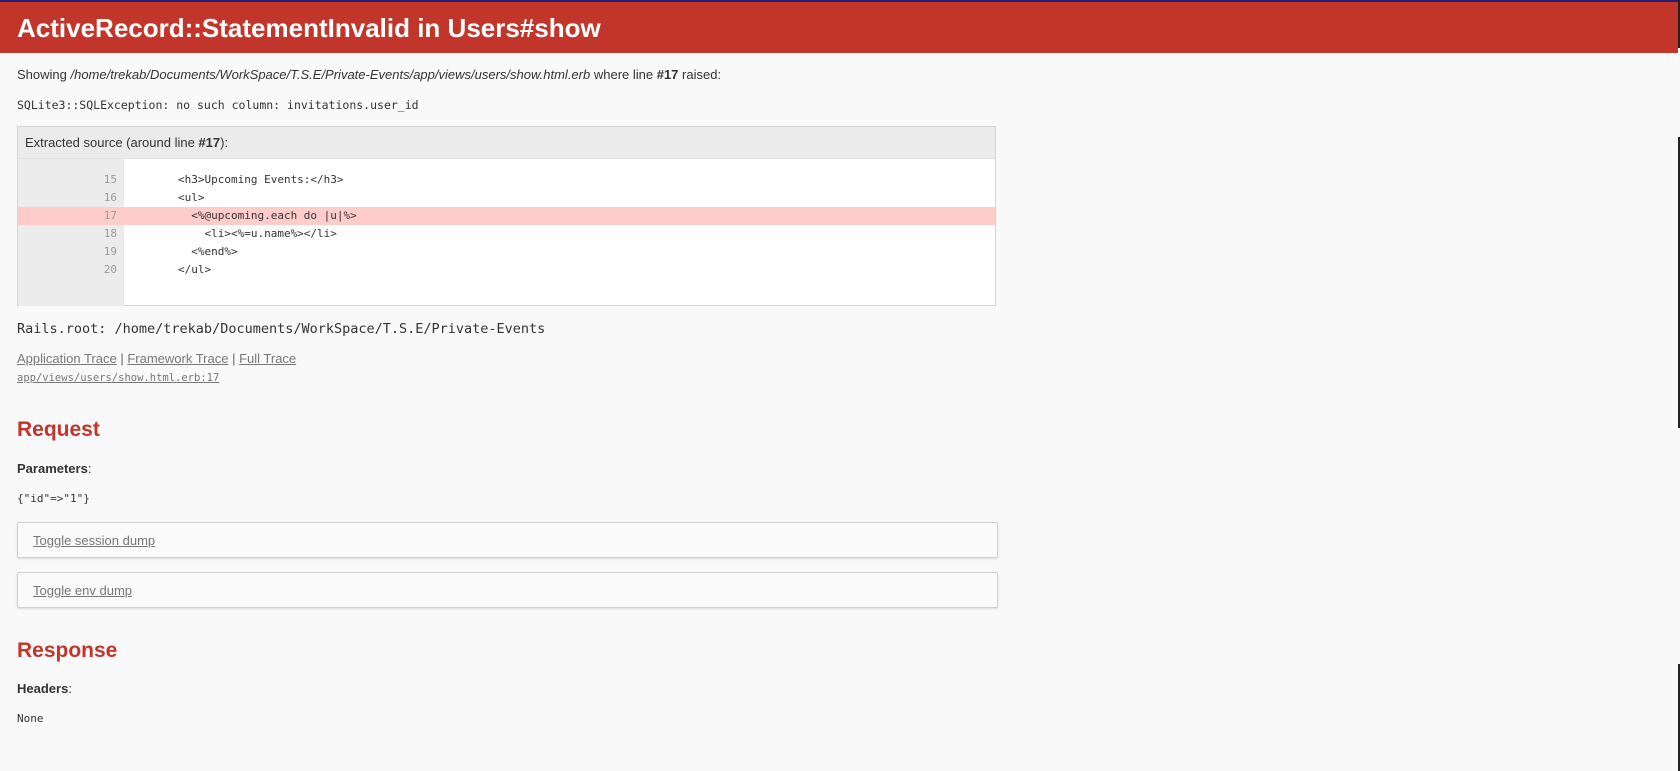 The image size is (1680, 771). What do you see at coordinates (507, 540) in the screenshot?
I see `session-dump-box: Toggle session dump` at bounding box center [507, 540].